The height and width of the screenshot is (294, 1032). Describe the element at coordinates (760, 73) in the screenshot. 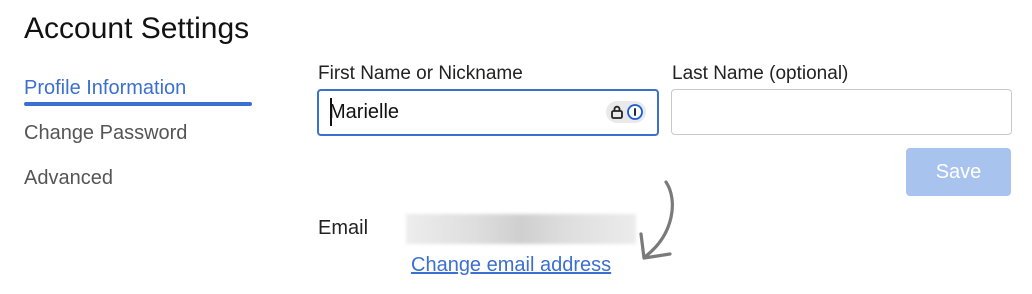

I see `last-name-label: Last Name (optional)` at that location.